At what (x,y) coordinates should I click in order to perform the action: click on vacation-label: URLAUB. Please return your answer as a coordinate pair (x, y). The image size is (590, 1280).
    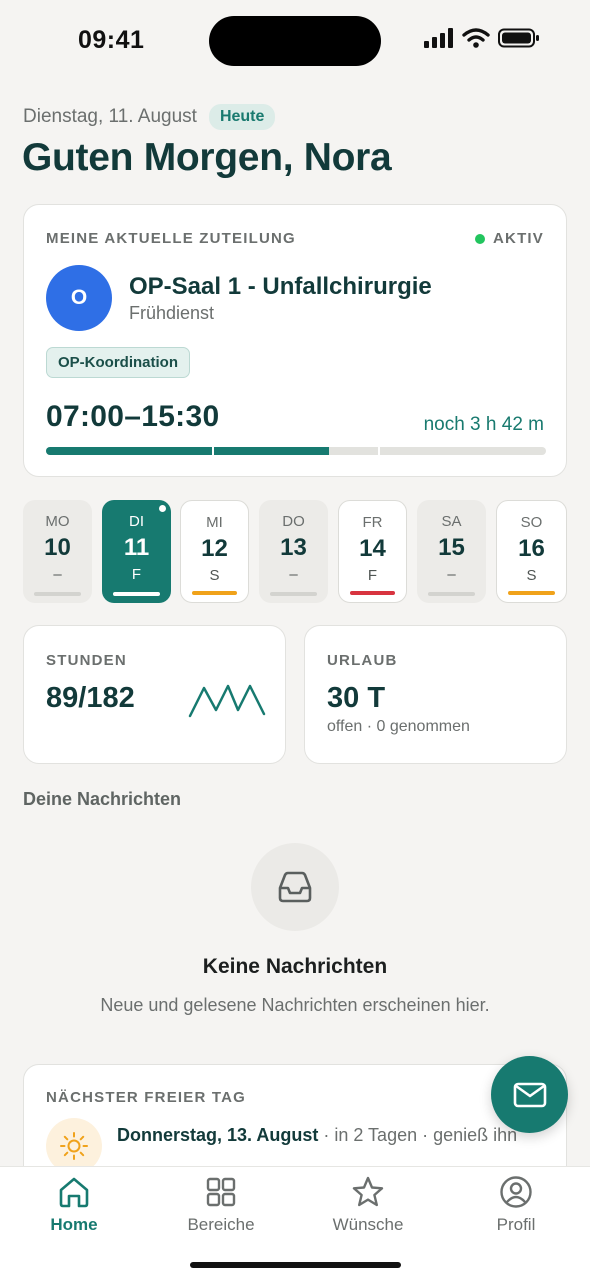
    Looking at the image, I should click on (362, 660).